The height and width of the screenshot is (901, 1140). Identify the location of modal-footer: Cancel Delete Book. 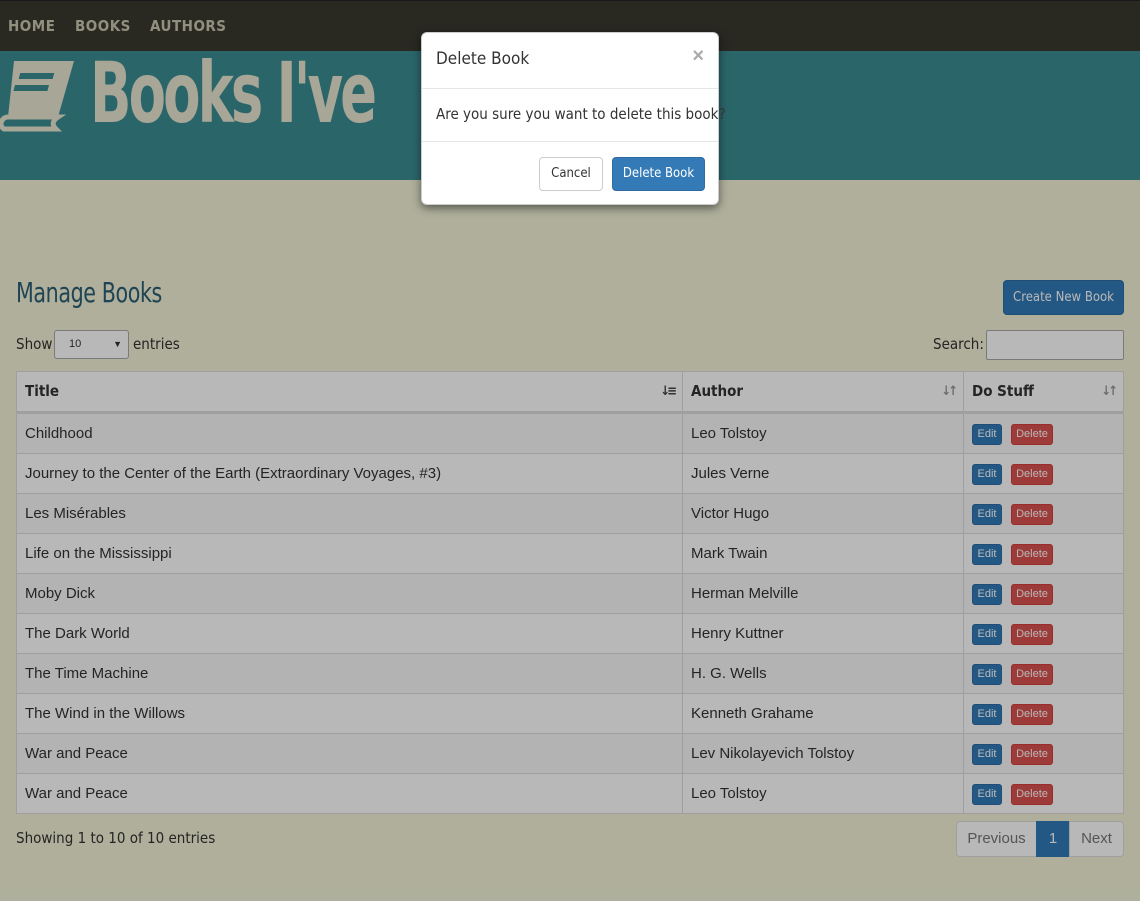
(570, 173).